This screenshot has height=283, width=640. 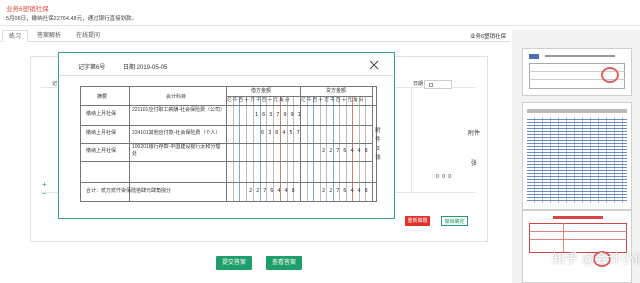 What do you see at coordinates (374, 65) in the screenshot?
I see `close-icon` at bounding box center [374, 65].